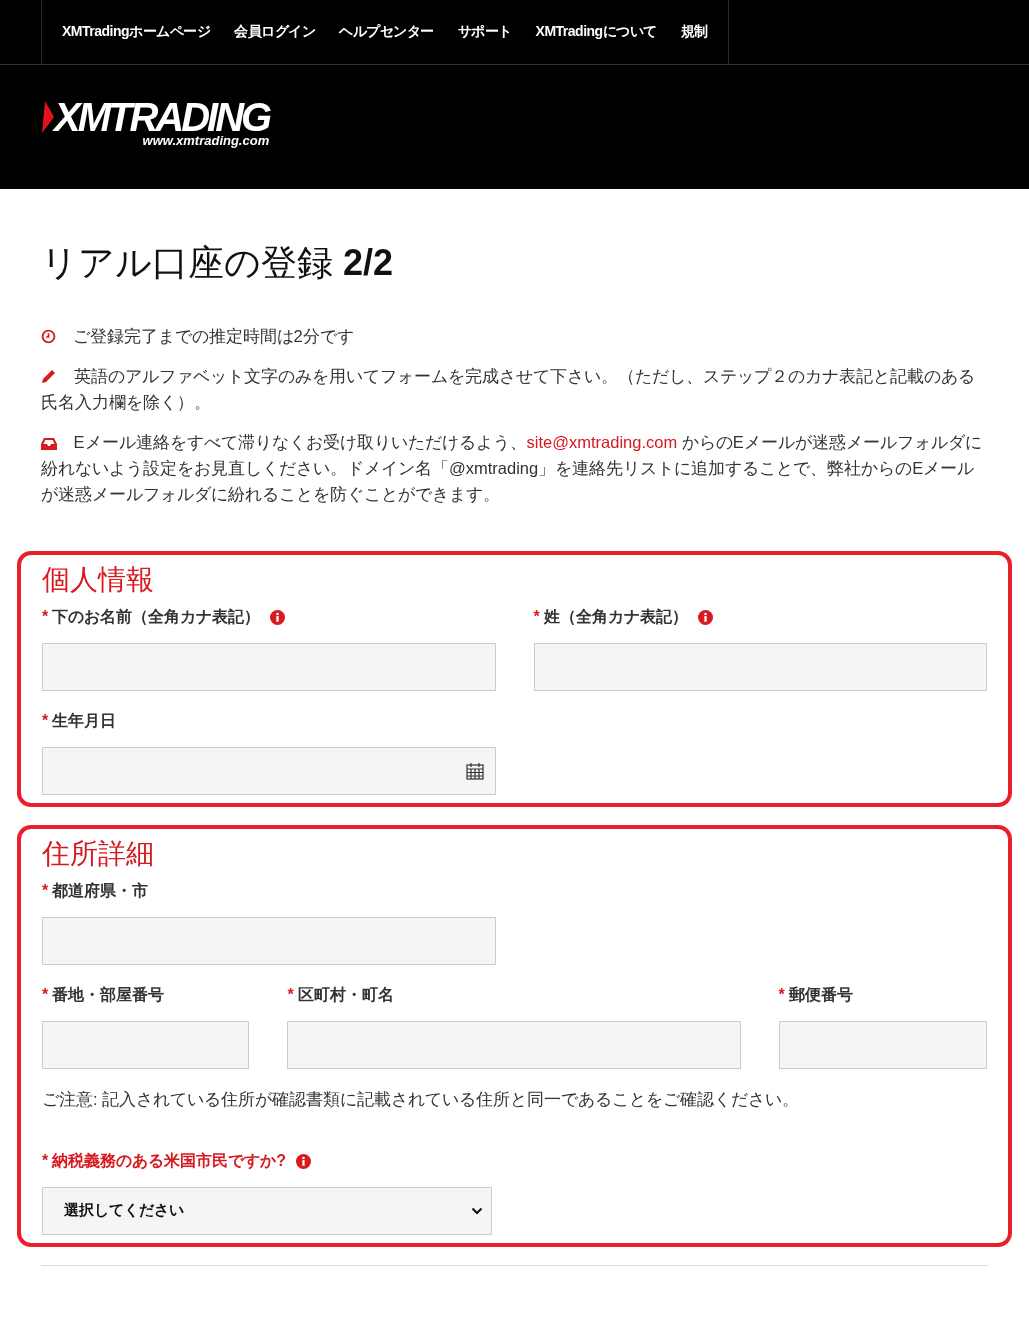 The width and height of the screenshot is (1029, 1335). What do you see at coordinates (100, 890) in the screenshot?
I see `field-label: 都道府県・市` at bounding box center [100, 890].